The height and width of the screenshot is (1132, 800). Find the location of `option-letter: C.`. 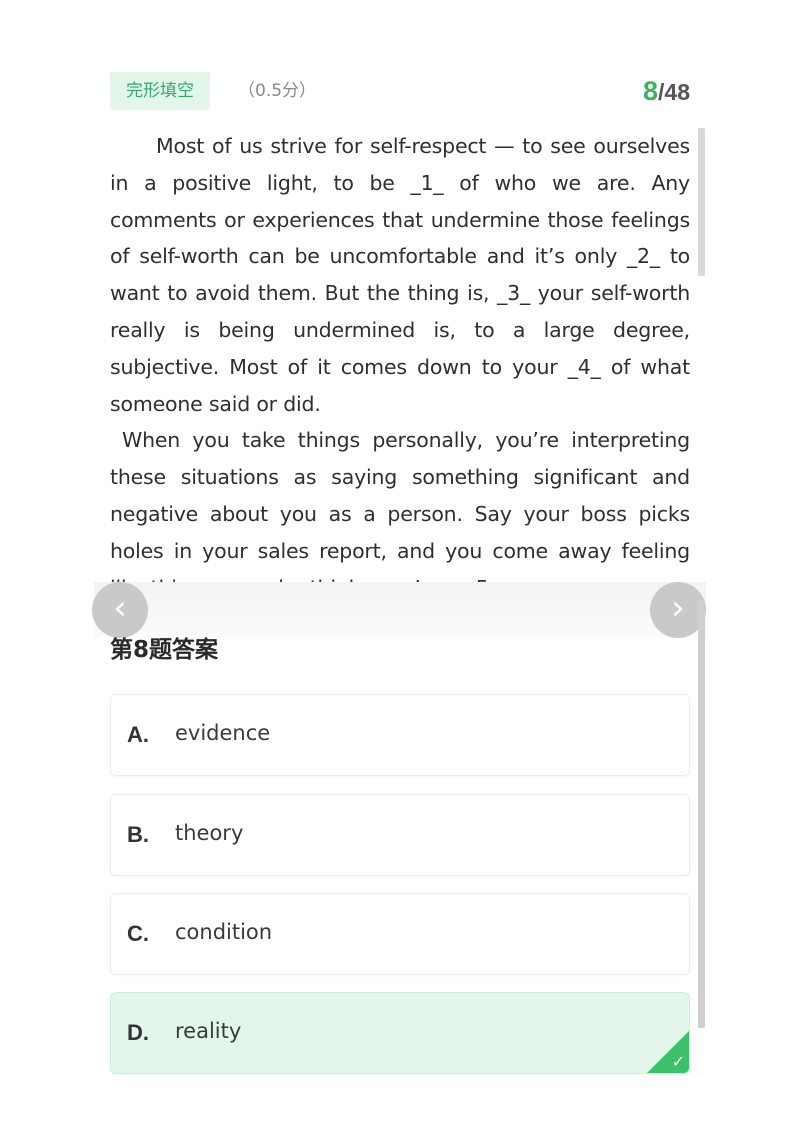

option-letter: C. is located at coordinates (138, 933).